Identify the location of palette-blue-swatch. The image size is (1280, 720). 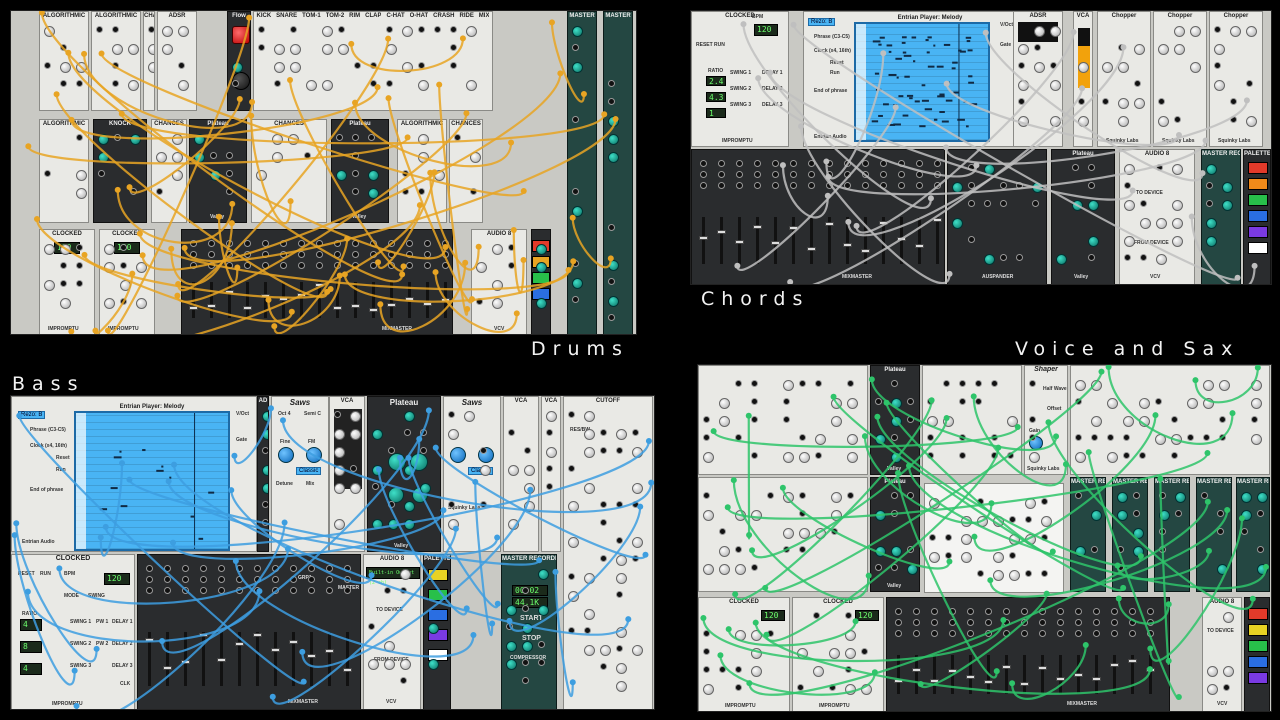
(1258, 216).